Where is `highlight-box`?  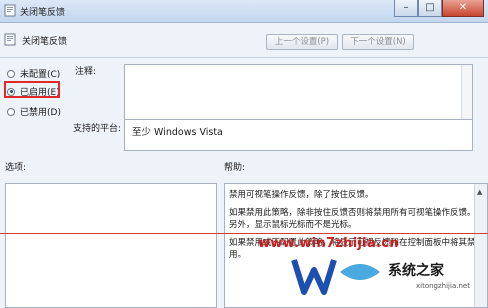
highlight-box is located at coordinates (32, 89).